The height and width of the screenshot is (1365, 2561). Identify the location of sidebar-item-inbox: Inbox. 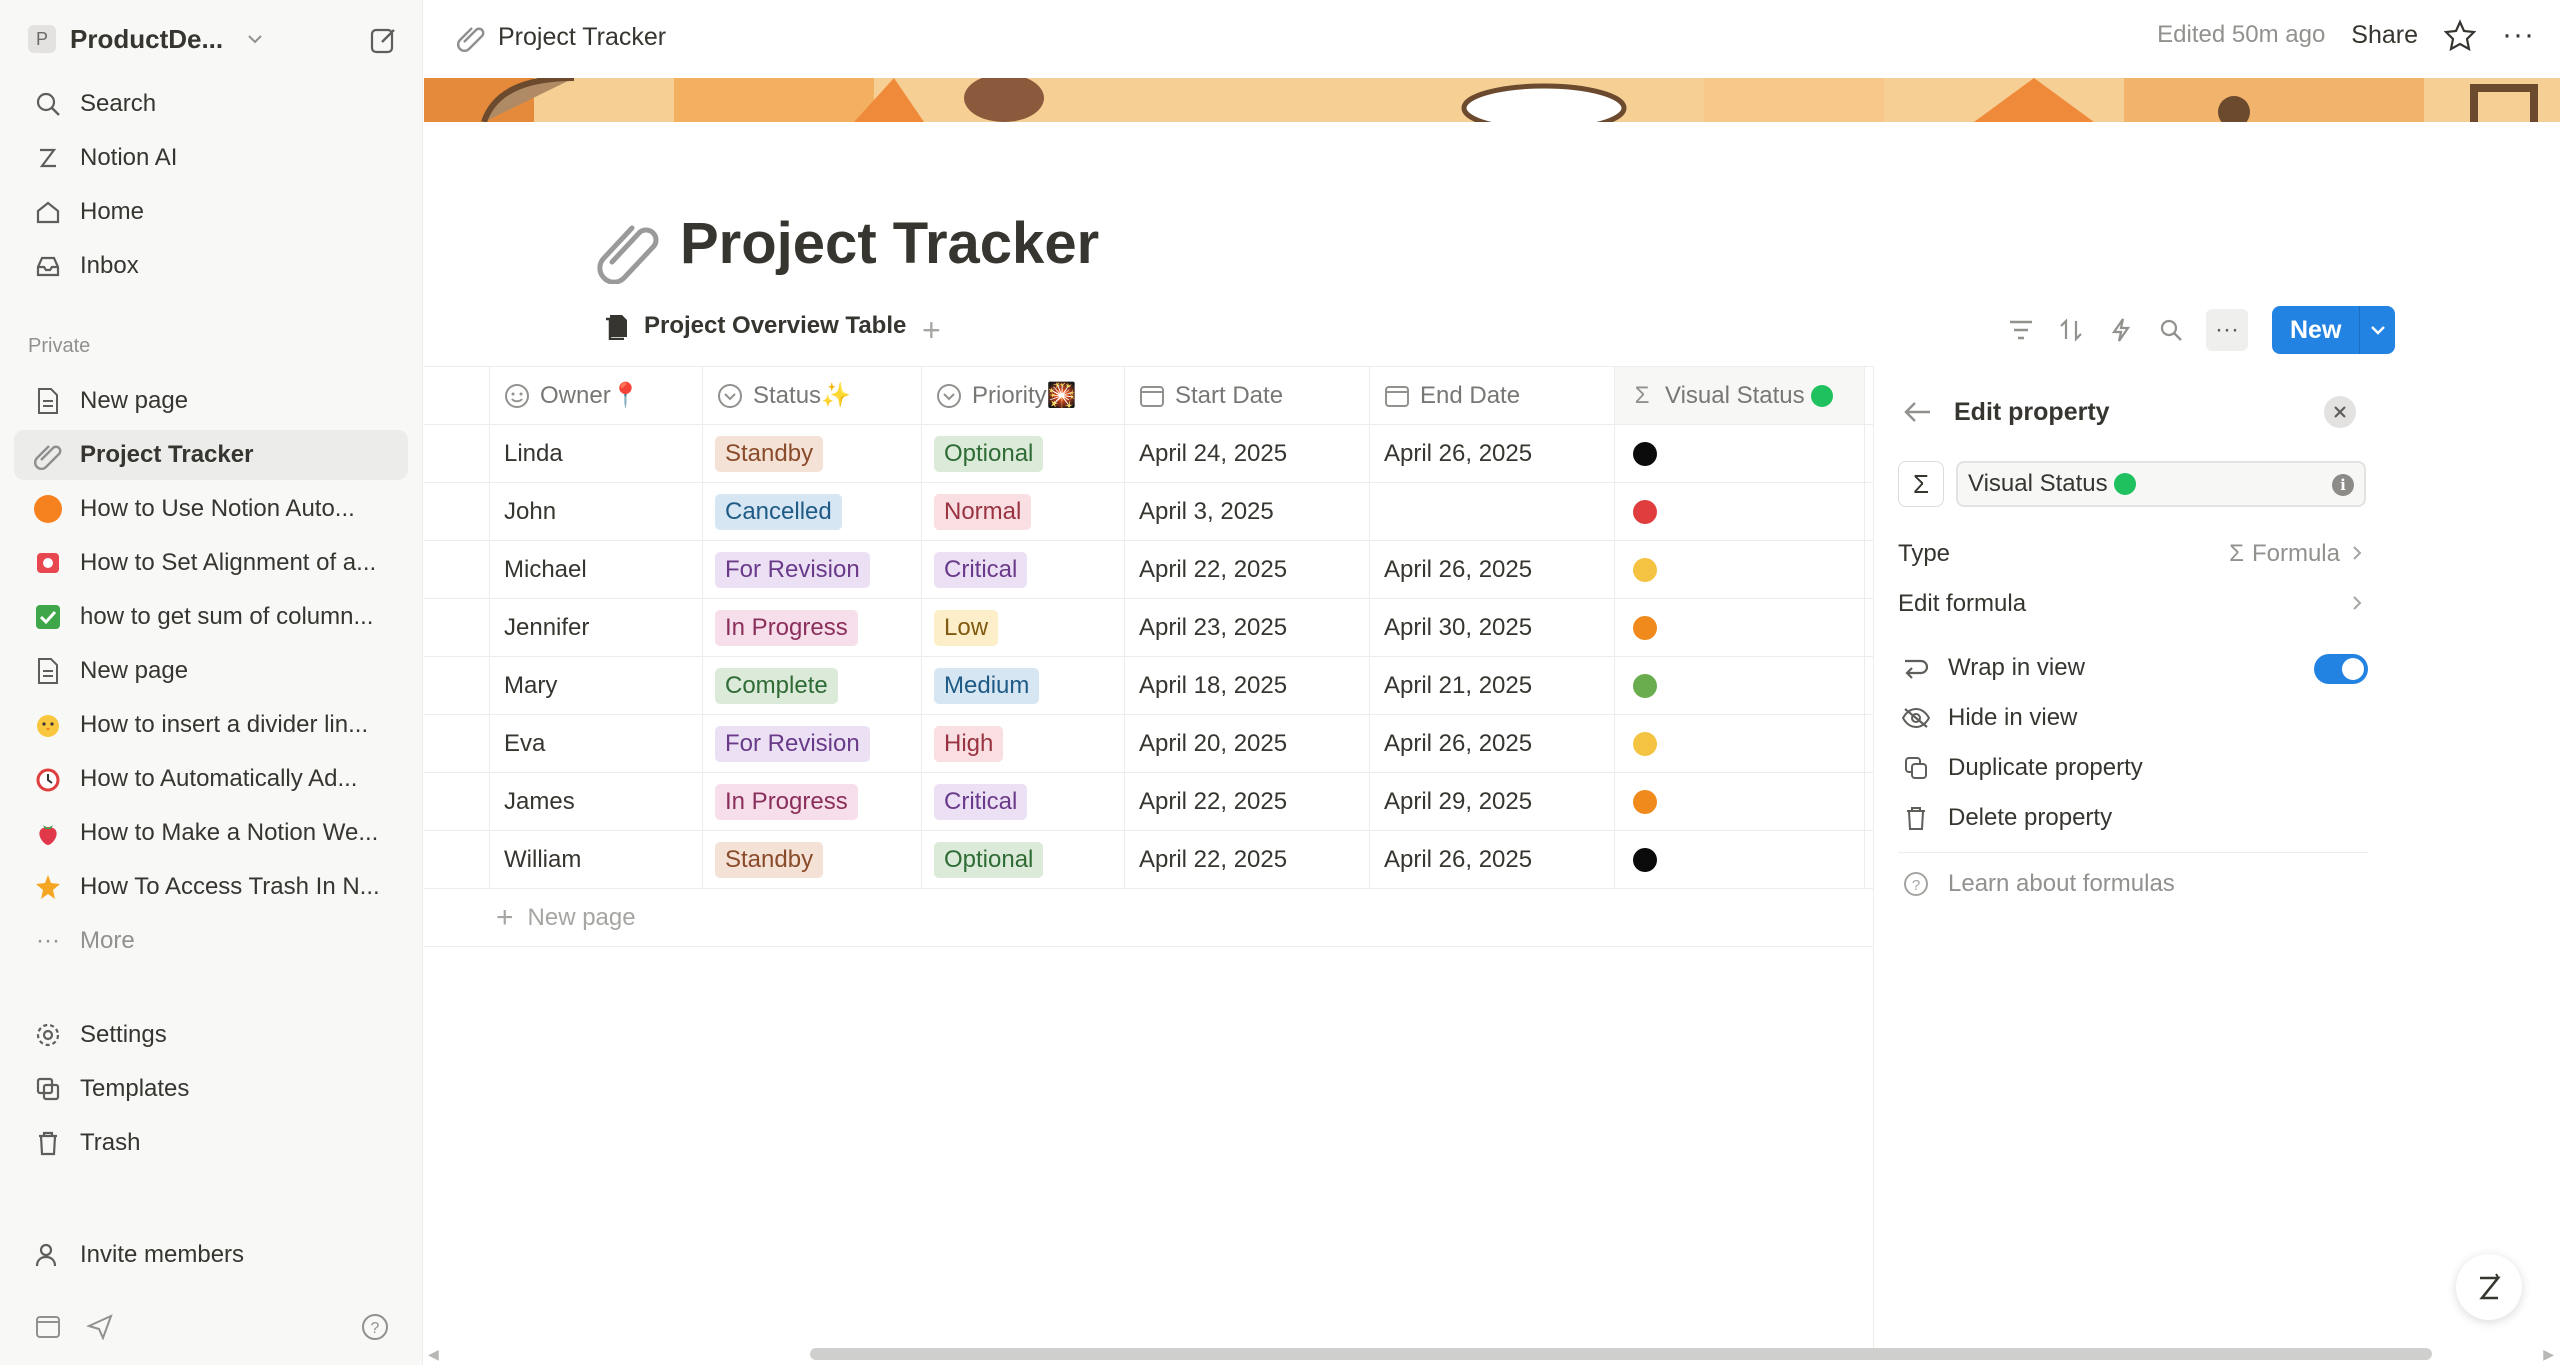
(211, 266).